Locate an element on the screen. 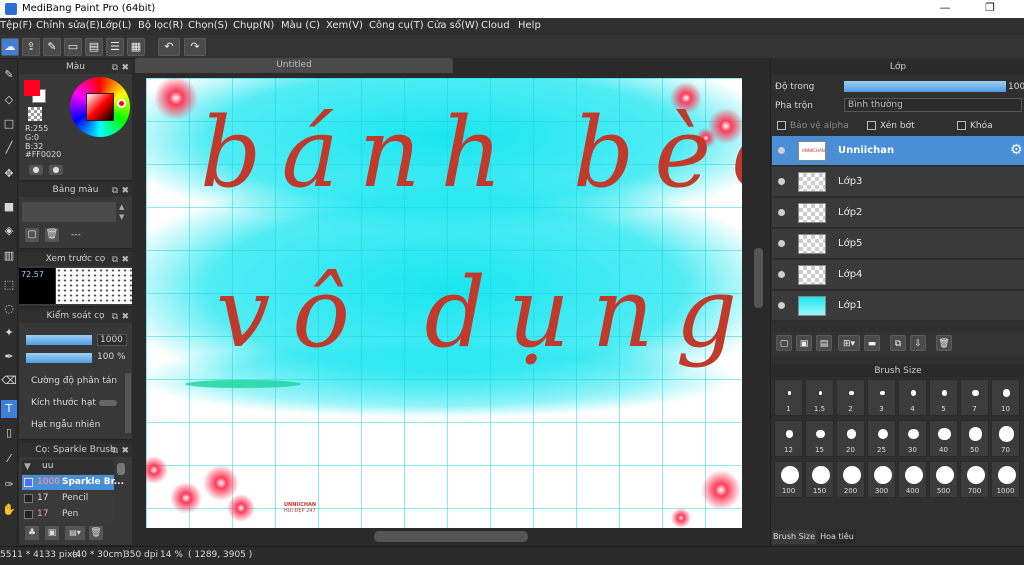  brush-size-preset: 50 is located at coordinates (974, 438).